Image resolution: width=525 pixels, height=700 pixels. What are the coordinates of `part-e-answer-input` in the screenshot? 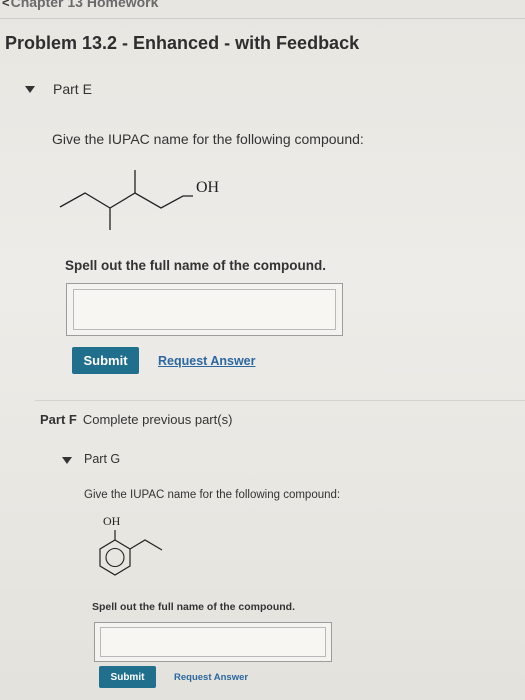 It's located at (204, 309).